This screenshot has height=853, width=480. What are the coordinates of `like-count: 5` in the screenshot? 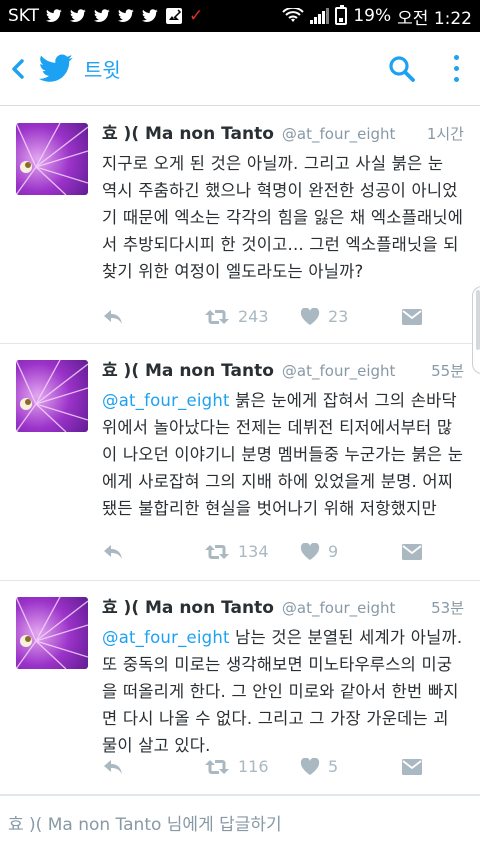 It's located at (333, 766).